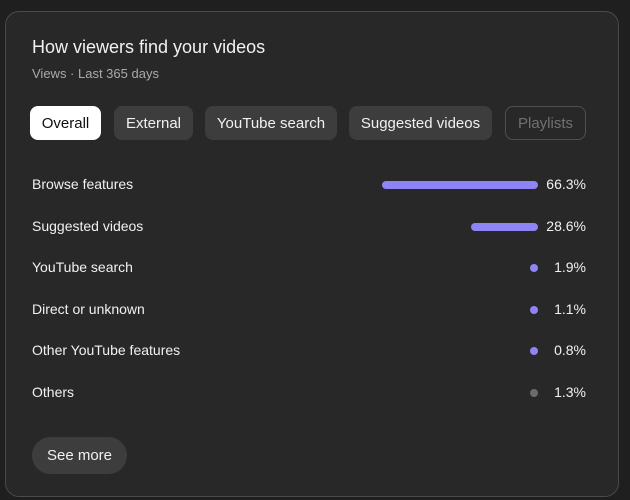 Image resolution: width=630 pixels, height=500 pixels. What do you see at coordinates (460, 185) in the screenshot?
I see `source-bar-browse-features` at bounding box center [460, 185].